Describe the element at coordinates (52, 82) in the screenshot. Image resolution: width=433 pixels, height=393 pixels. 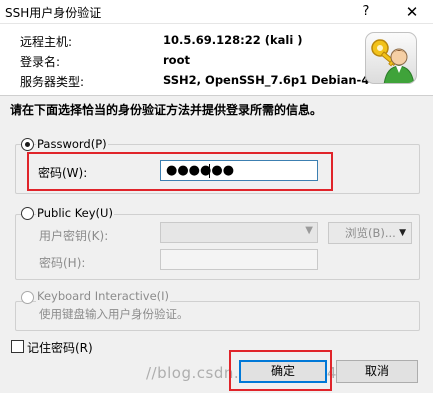
I see `server-type-label: 服务器类型:` at that location.